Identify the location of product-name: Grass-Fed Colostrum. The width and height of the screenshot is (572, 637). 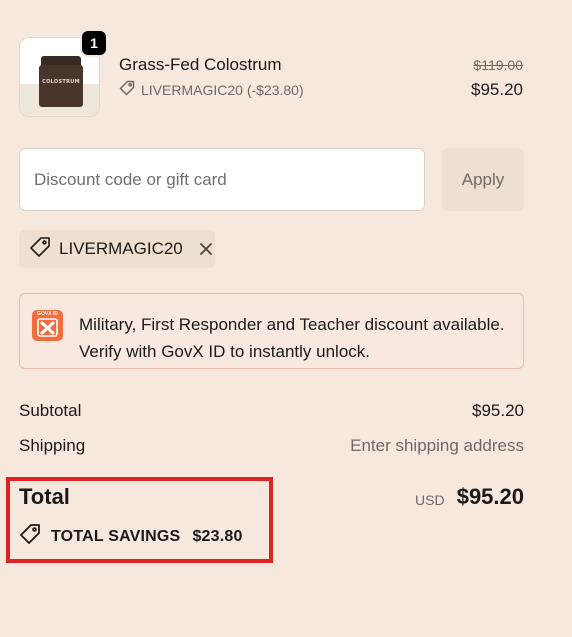
(200, 64).